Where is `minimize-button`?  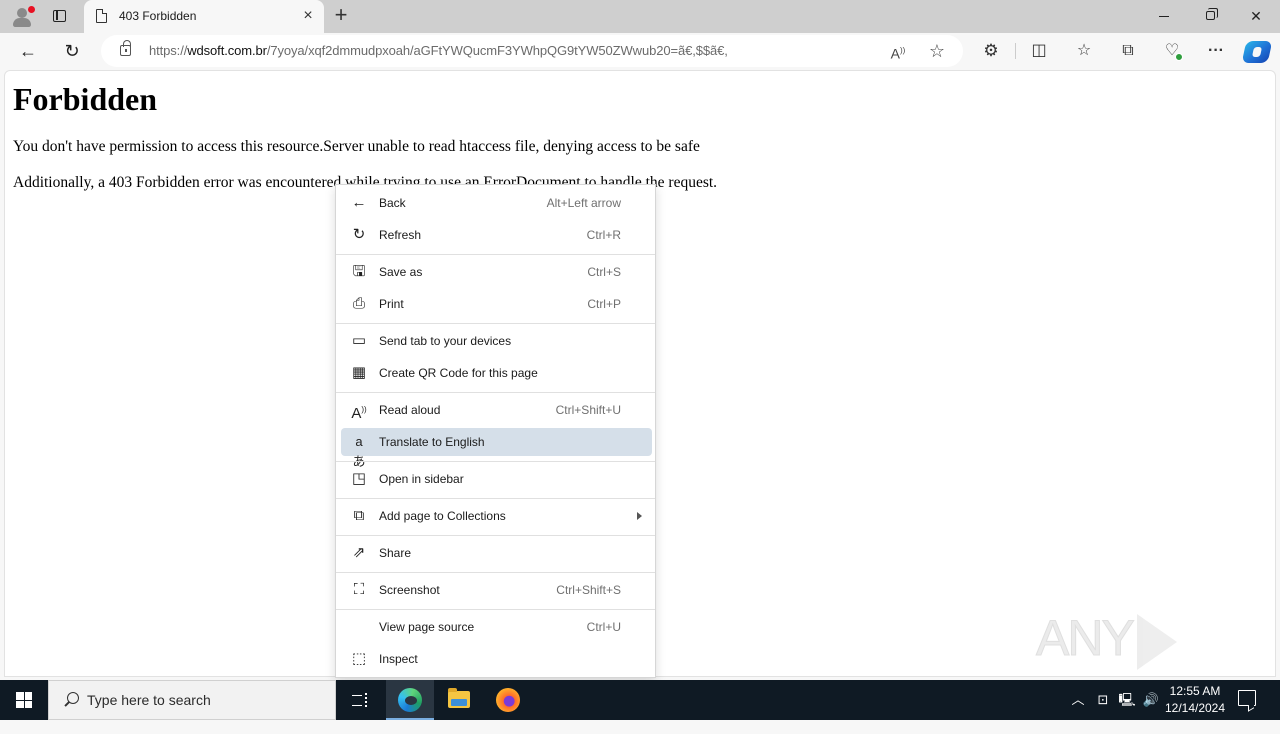 minimize-button is located at coordinates (1164, 16).